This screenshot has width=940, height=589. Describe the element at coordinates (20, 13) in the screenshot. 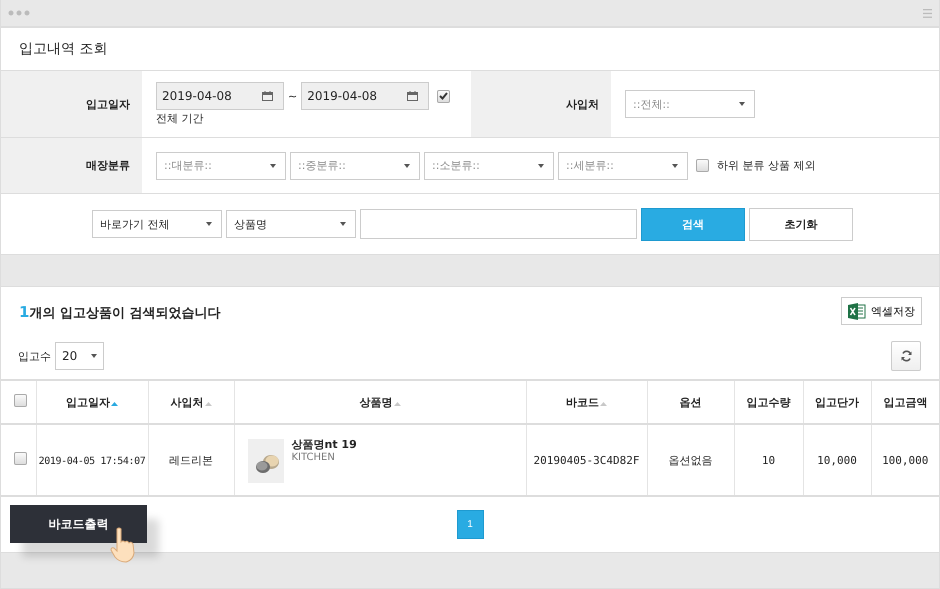

I see `window-dots-icon` at that location.